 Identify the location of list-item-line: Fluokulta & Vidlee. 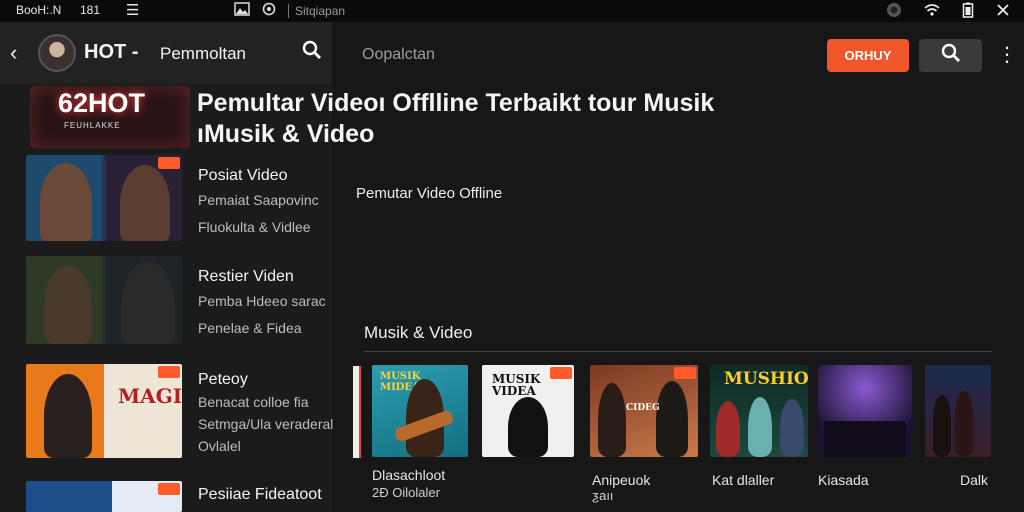
(254, 227).